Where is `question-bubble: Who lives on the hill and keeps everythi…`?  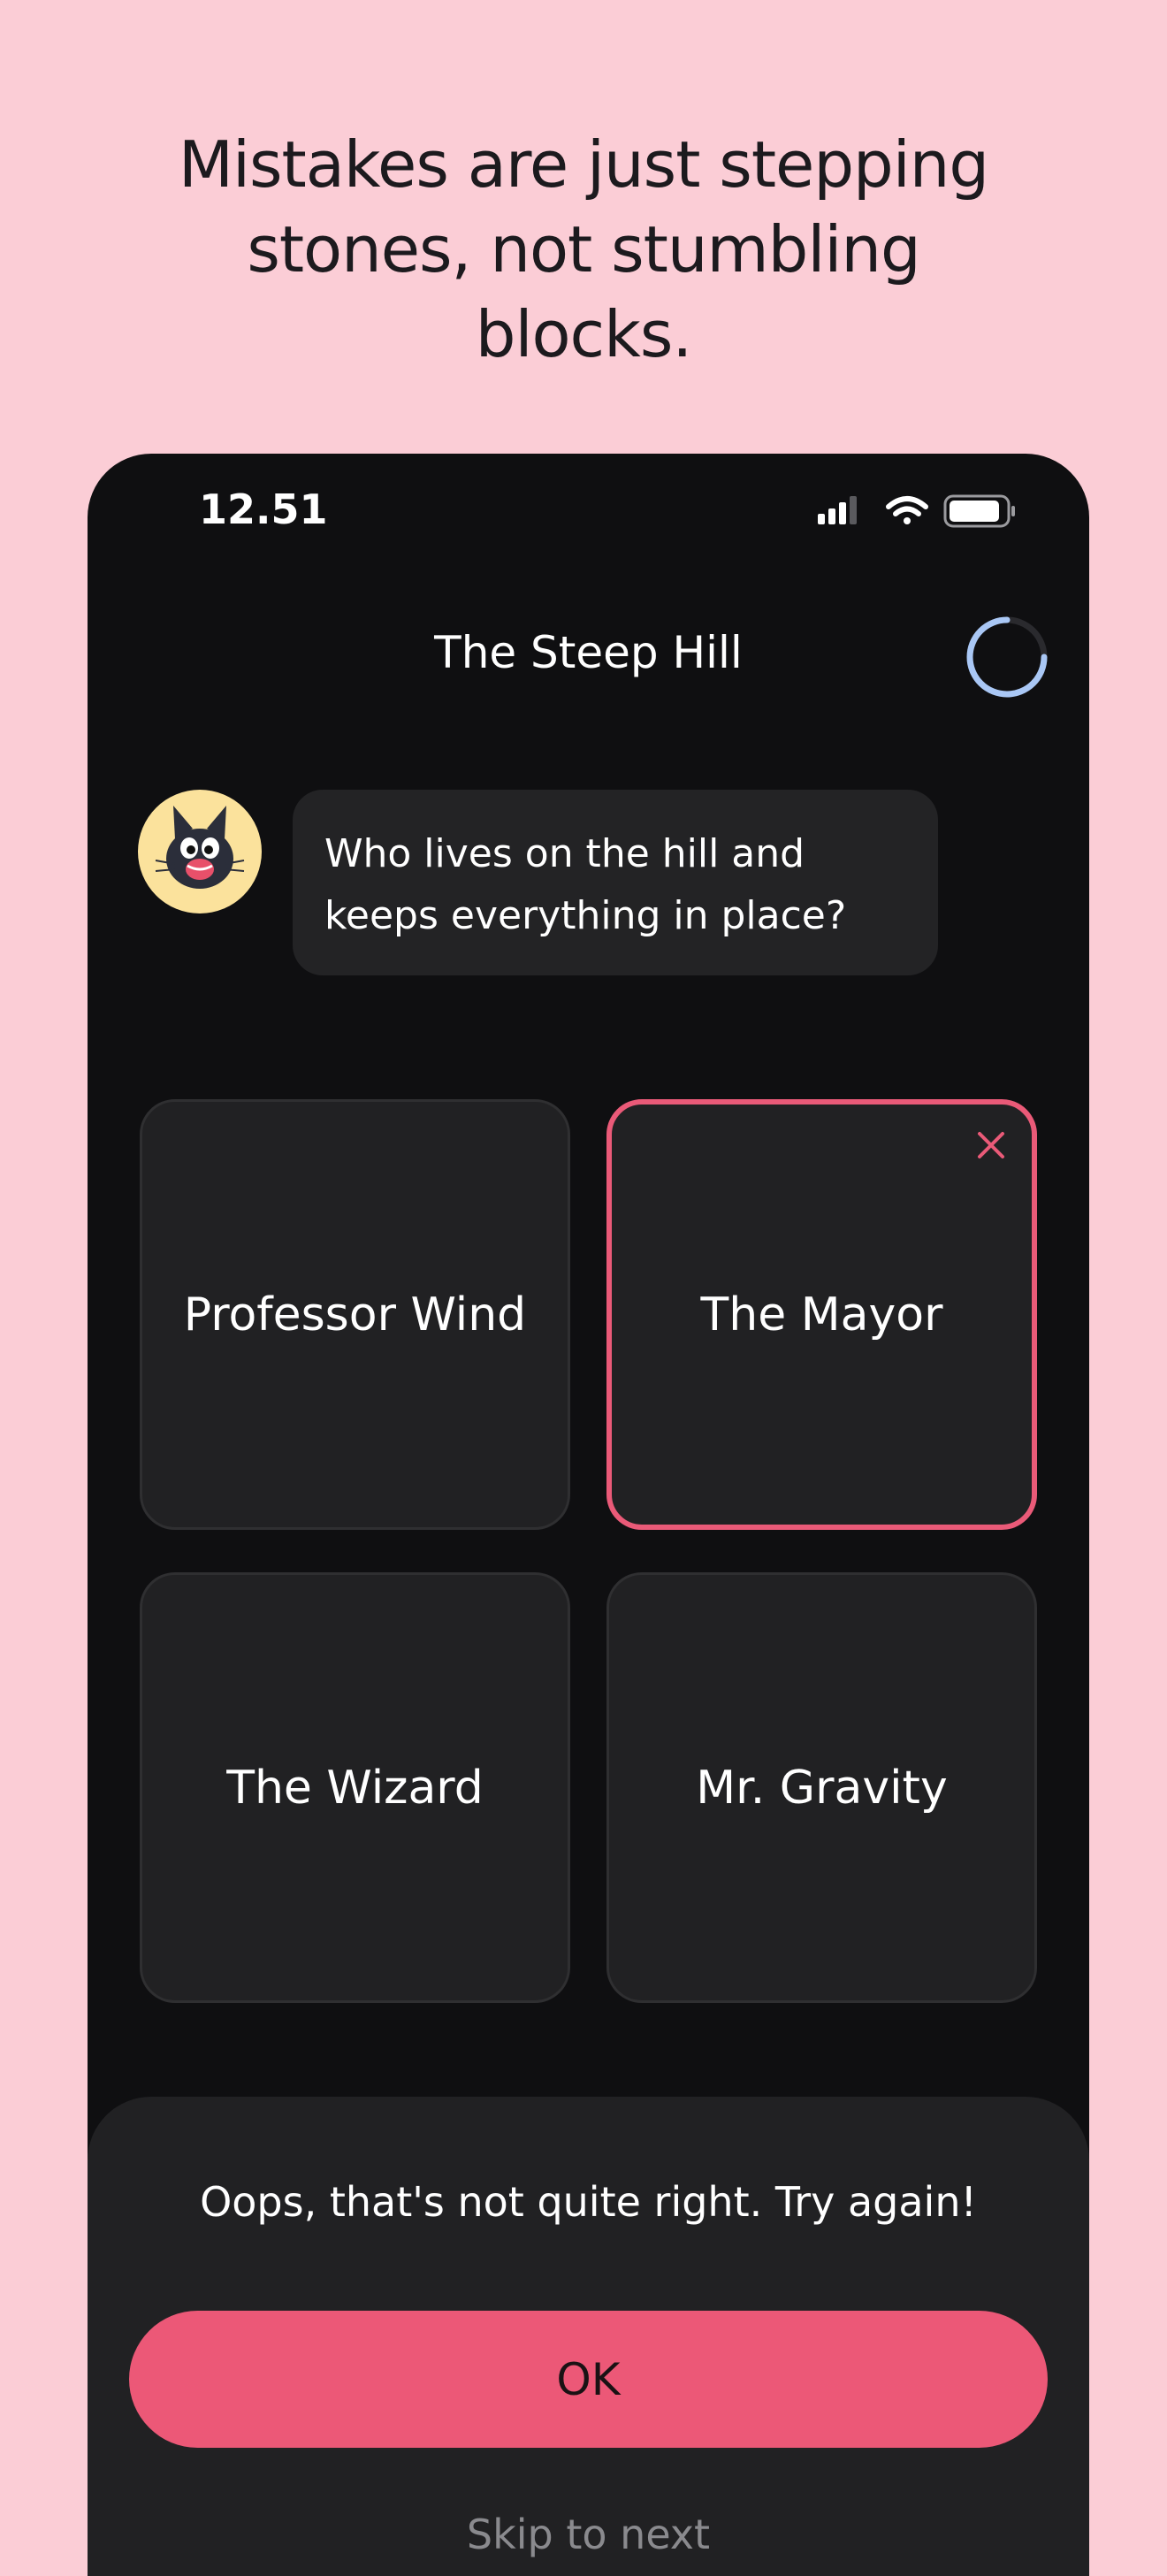 question-bubble: Who lives on the hill and keeps everythi… is located at coordinates (615, 882).